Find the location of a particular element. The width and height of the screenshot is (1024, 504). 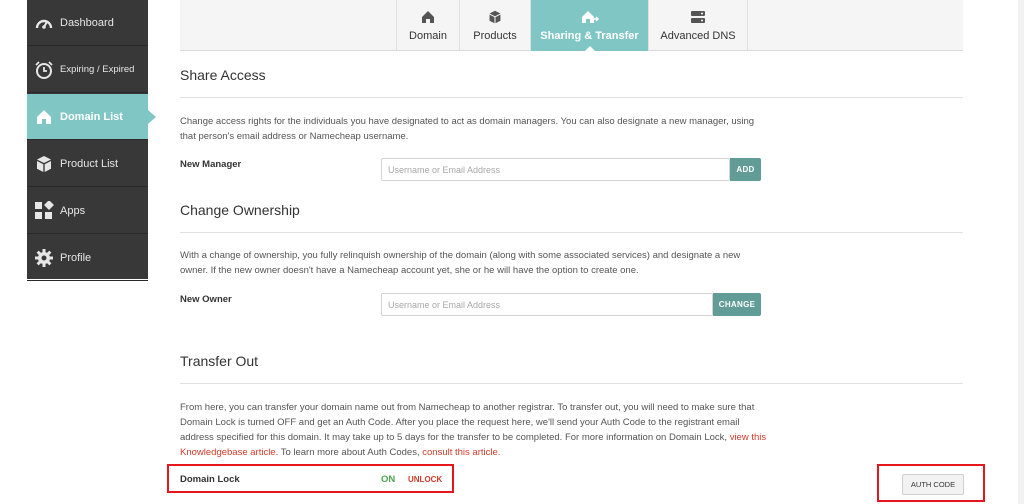

sidebar-item-expiring: Expiring / Expired is located at coordinates (87, 70).